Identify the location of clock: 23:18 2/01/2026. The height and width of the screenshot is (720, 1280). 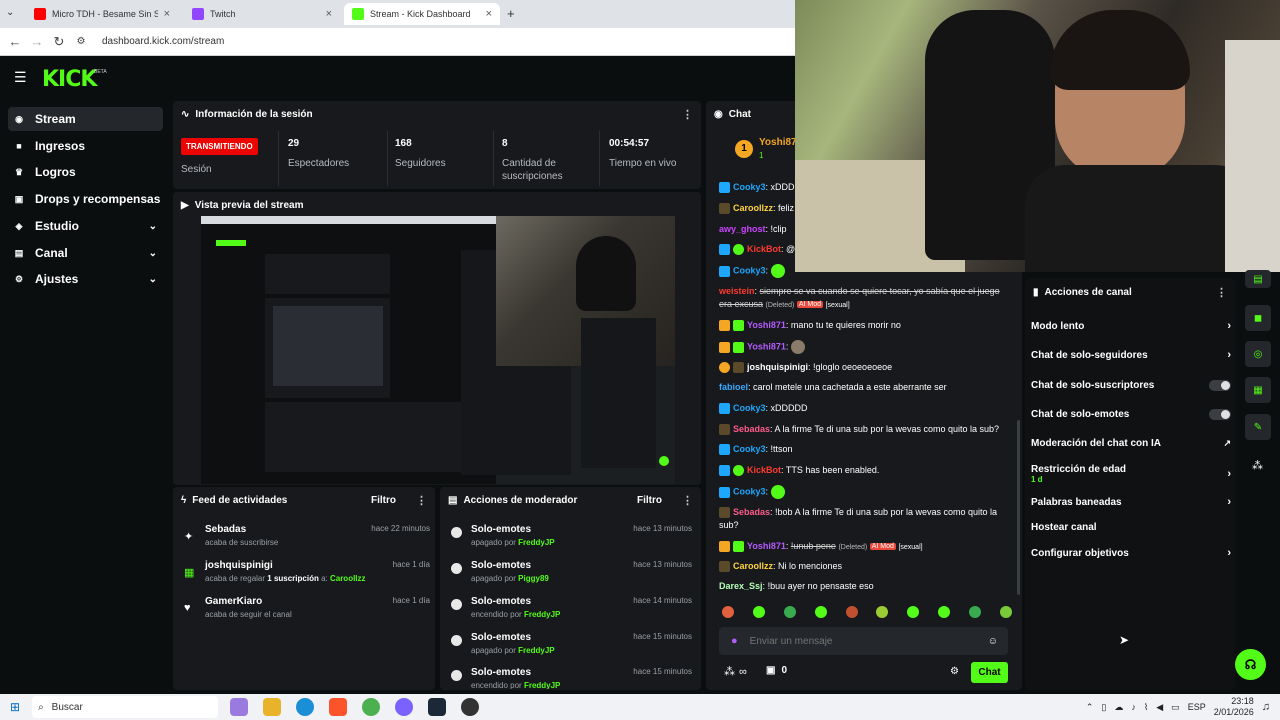
(1234, 707).